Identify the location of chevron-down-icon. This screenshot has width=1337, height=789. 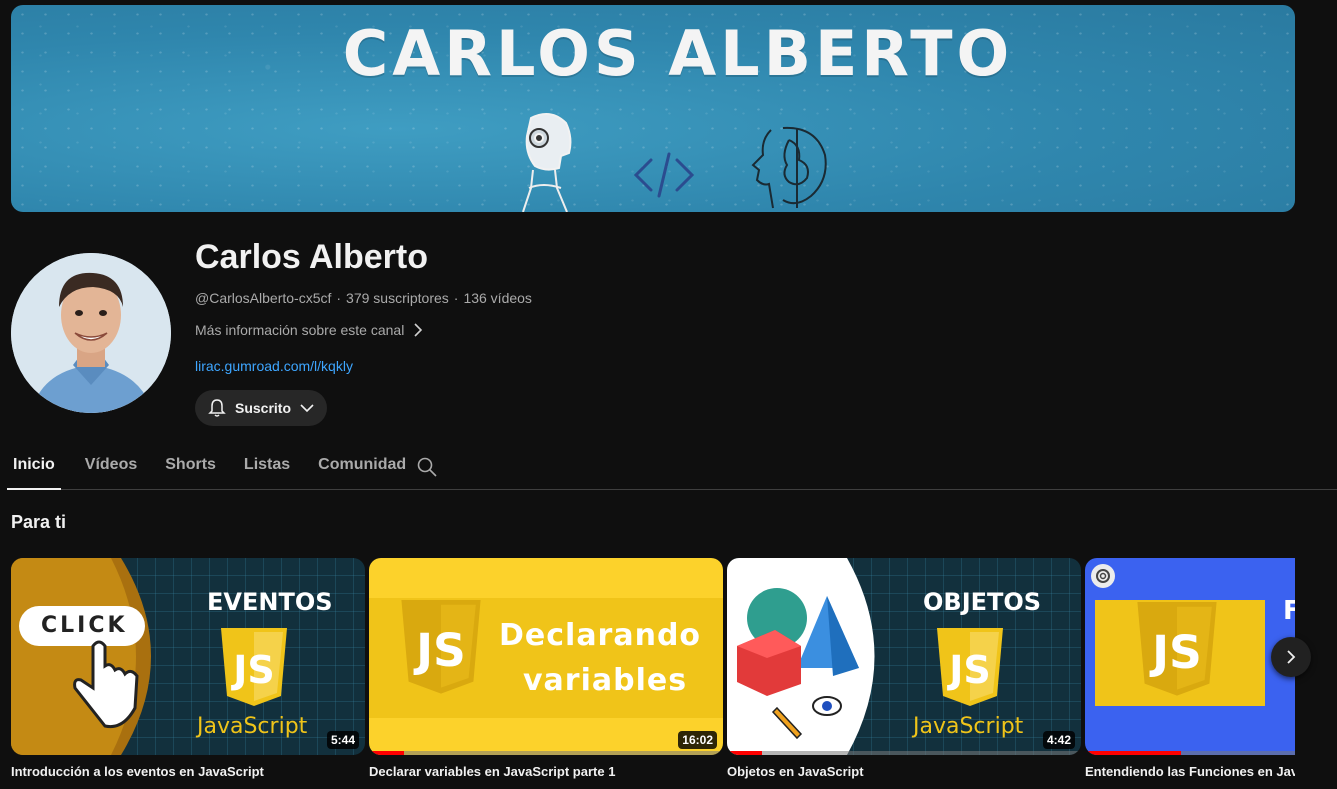
(307, 408).